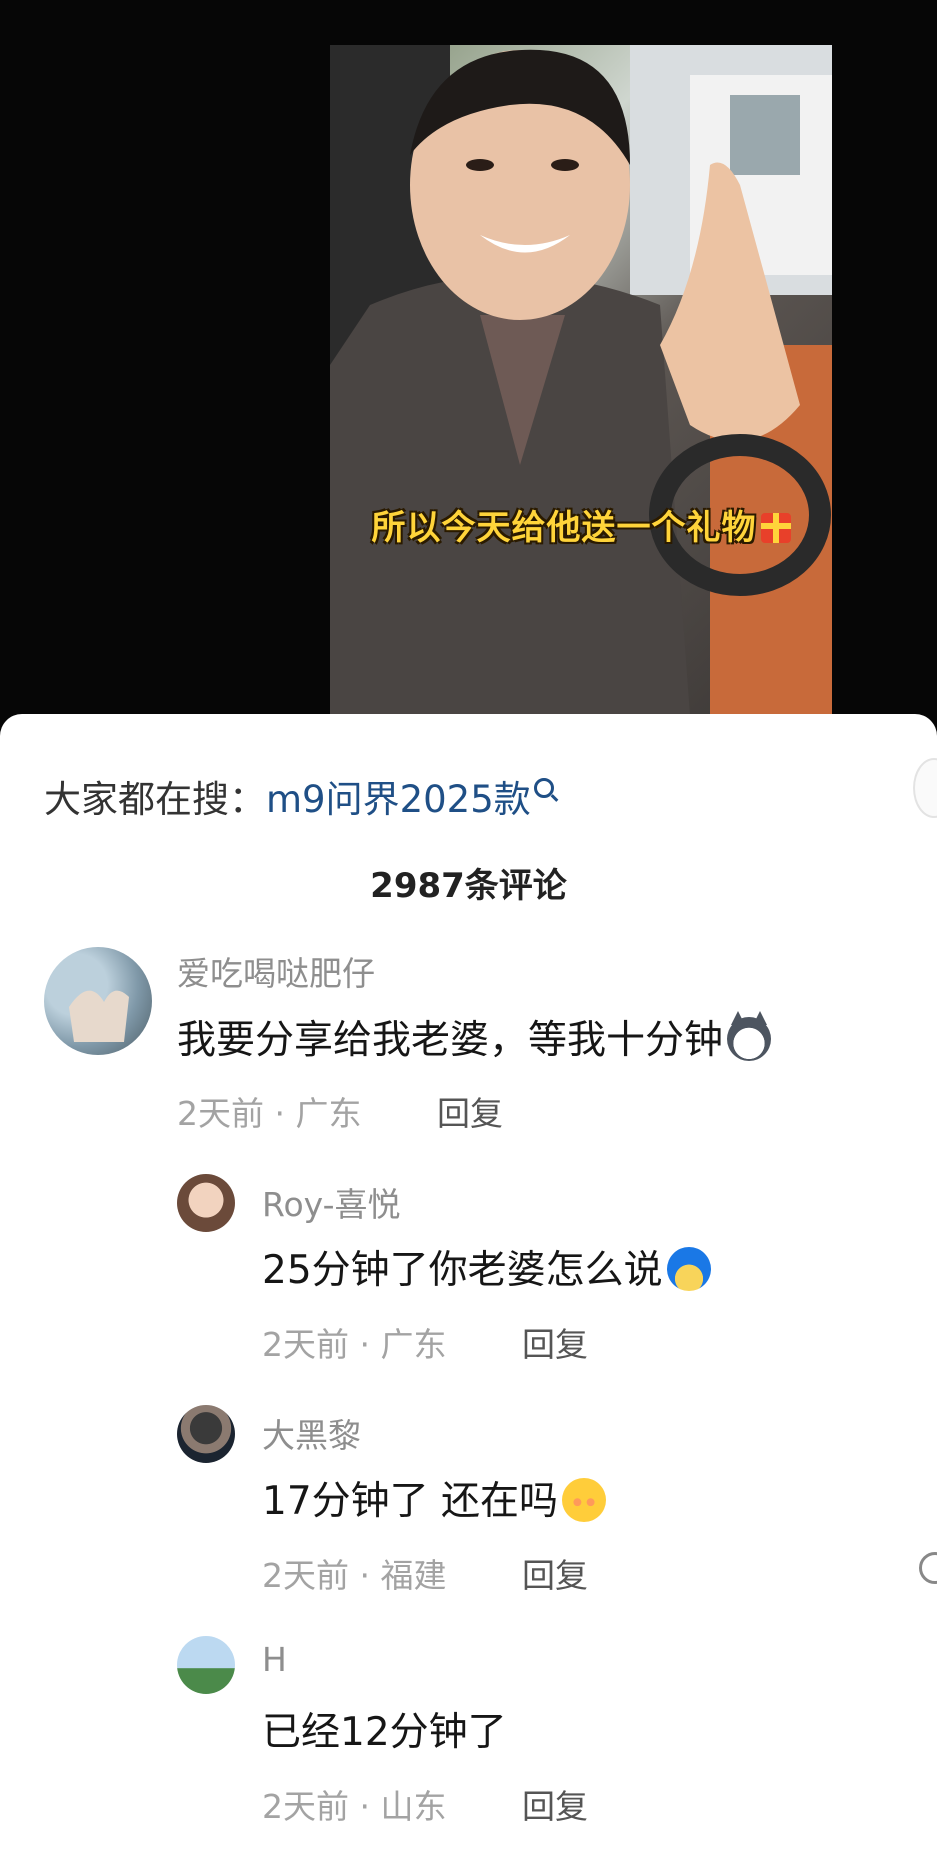 The image size is (937, 1854). What do you see at coordinates (276, 971) in the screenshot?
I see `comment-username: 爱吃喝哒肥仔` at bounding box center [276, 971].